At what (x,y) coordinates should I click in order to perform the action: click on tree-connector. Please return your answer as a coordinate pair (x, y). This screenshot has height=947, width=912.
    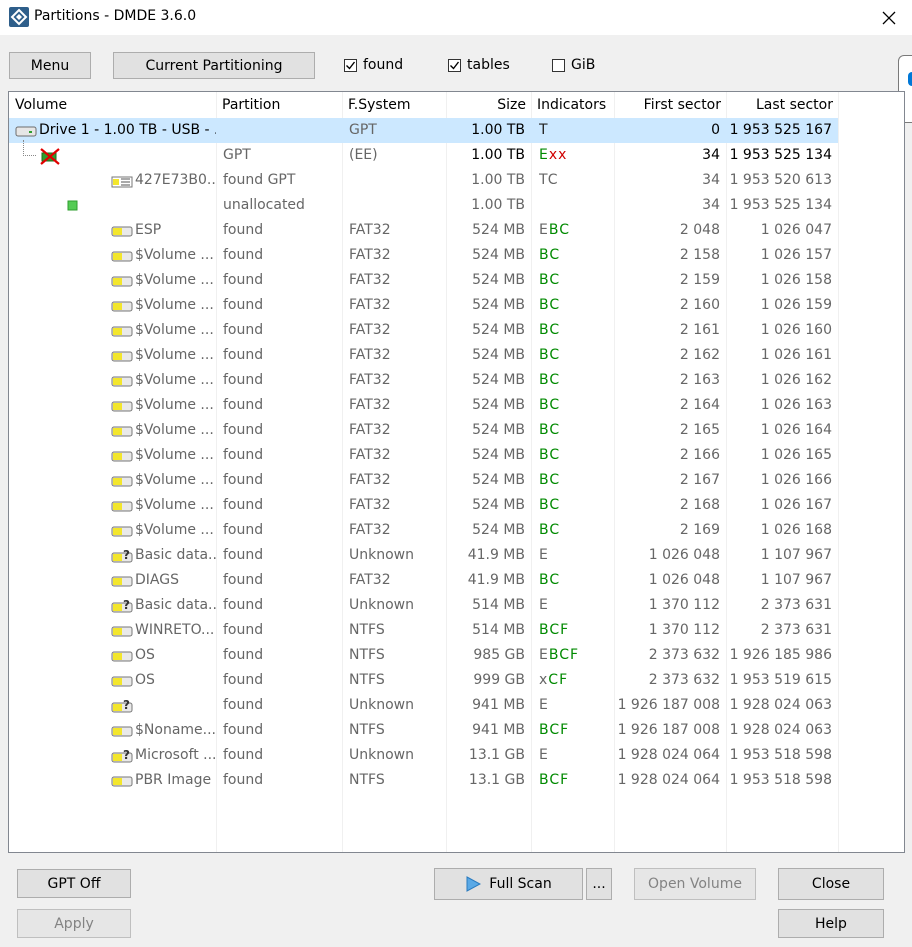
    Looking at the image, I should click on (29, 148).